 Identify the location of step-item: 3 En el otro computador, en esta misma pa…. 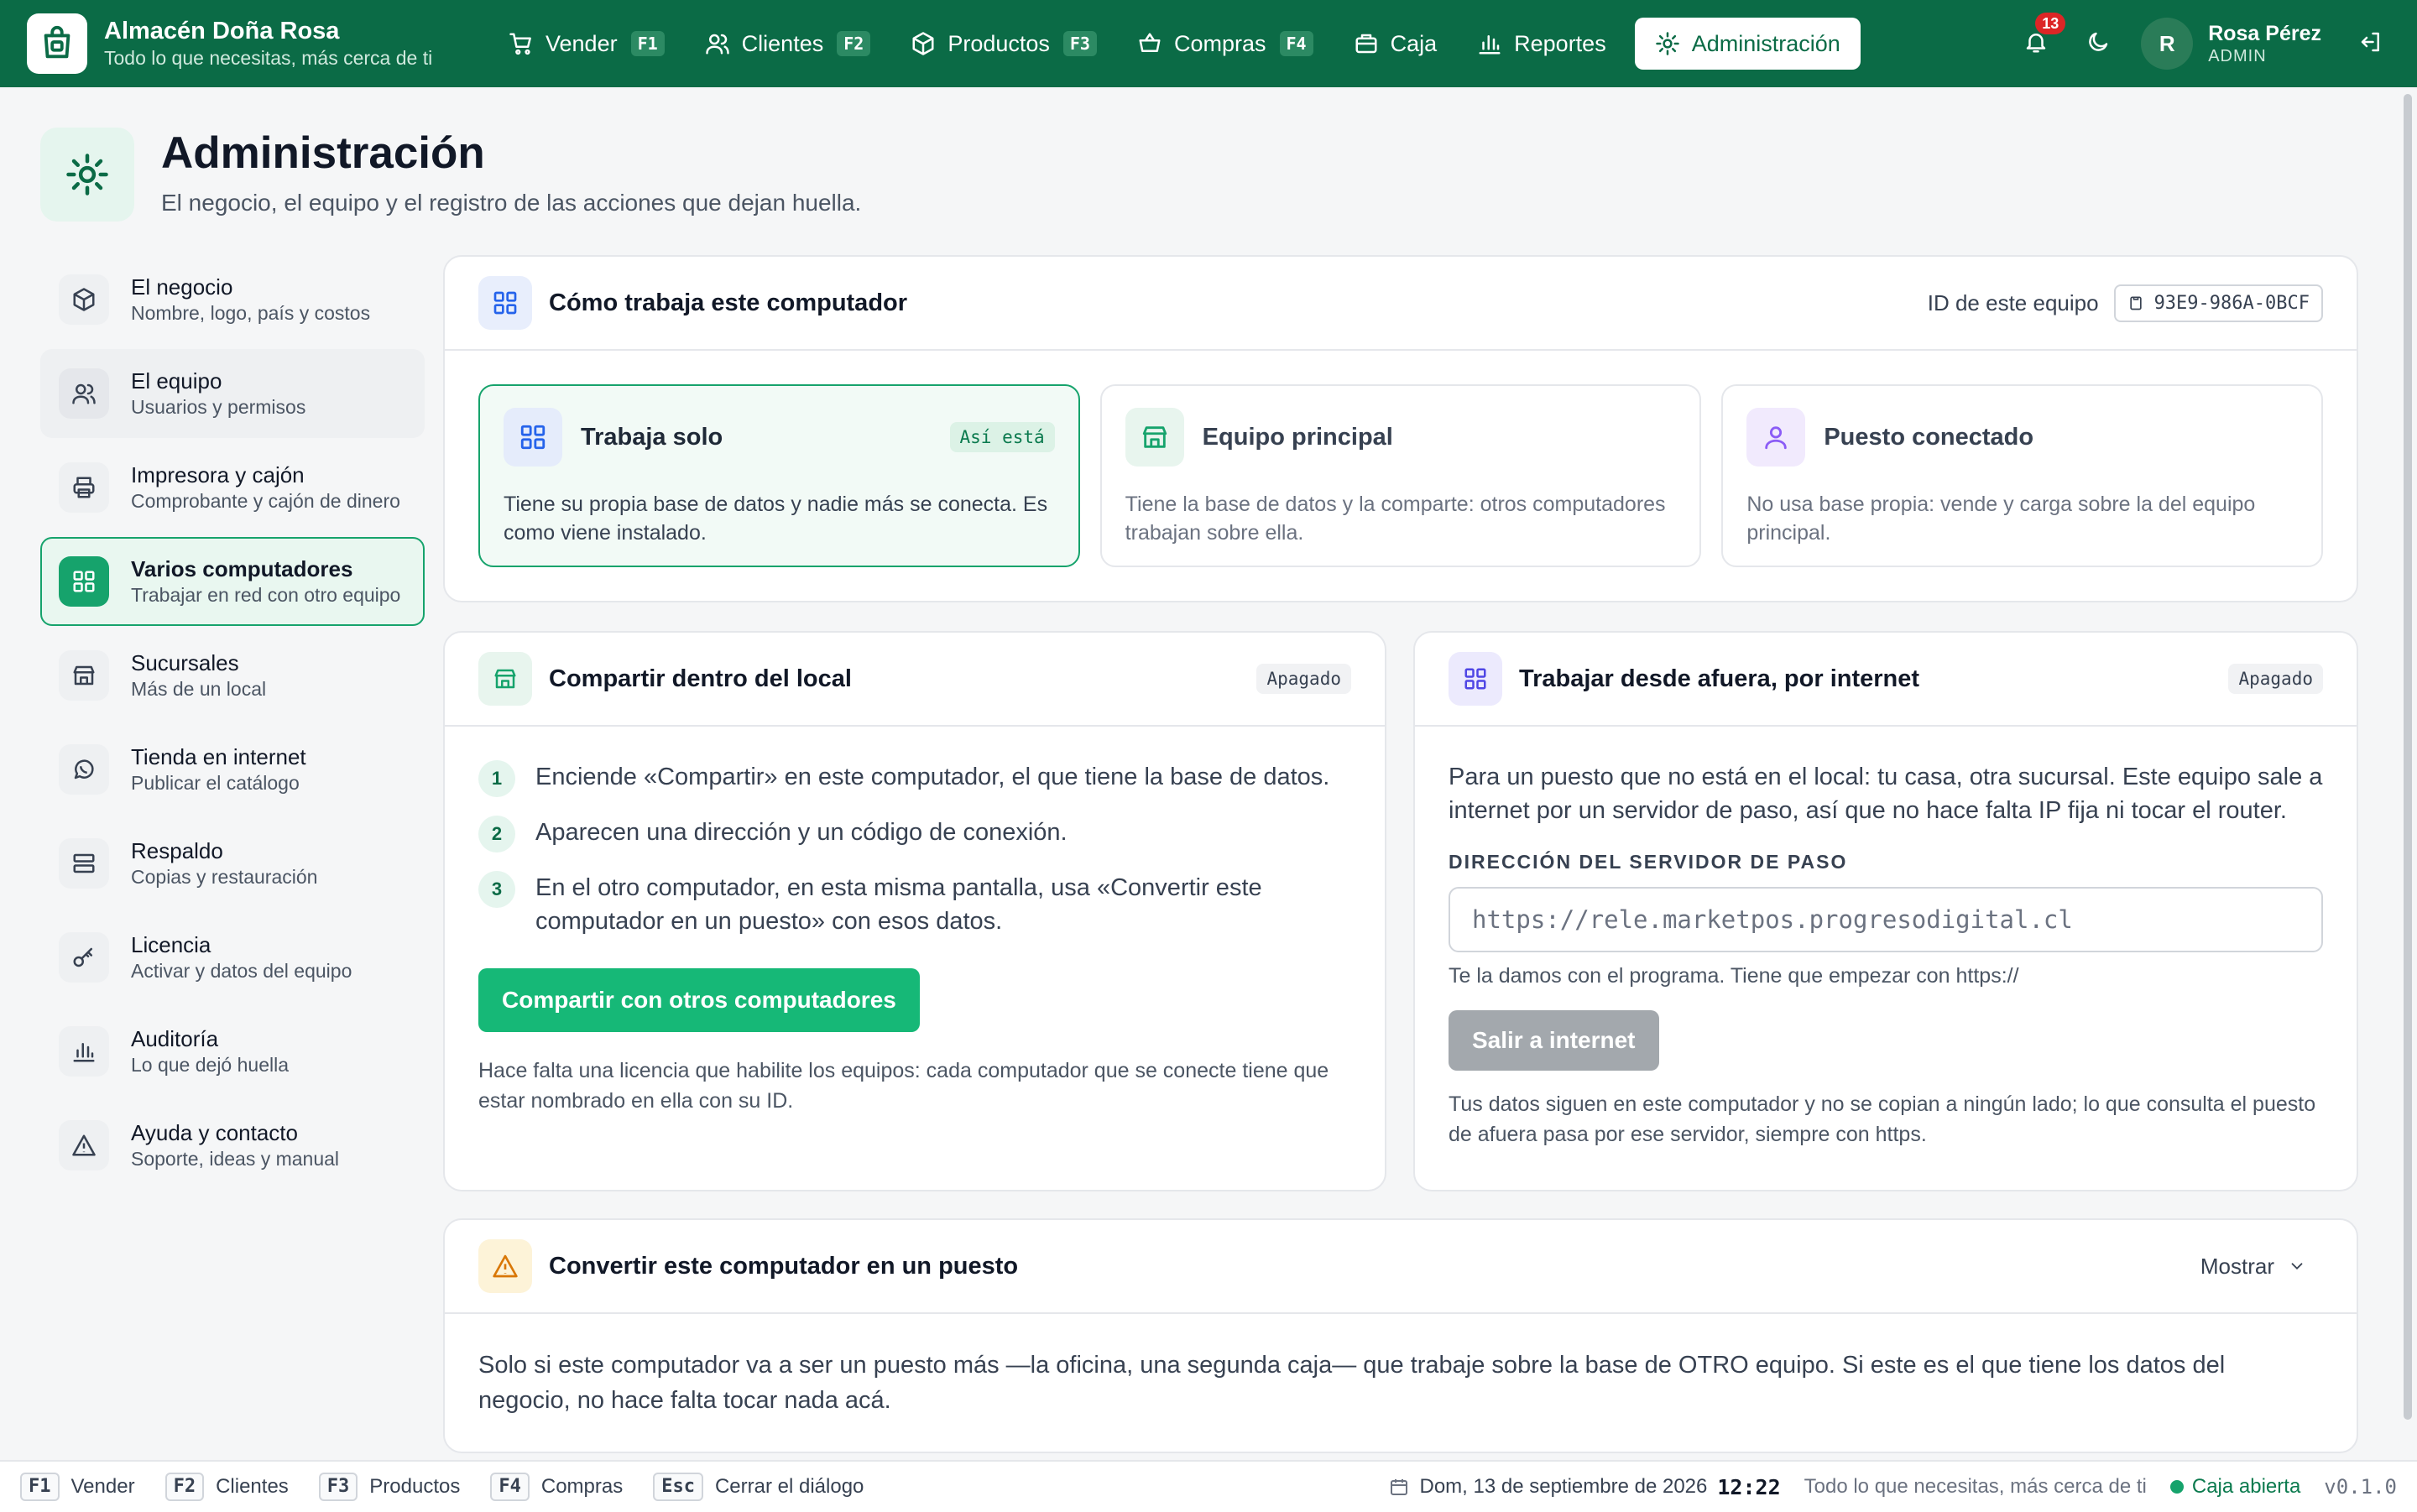
(914, 905).